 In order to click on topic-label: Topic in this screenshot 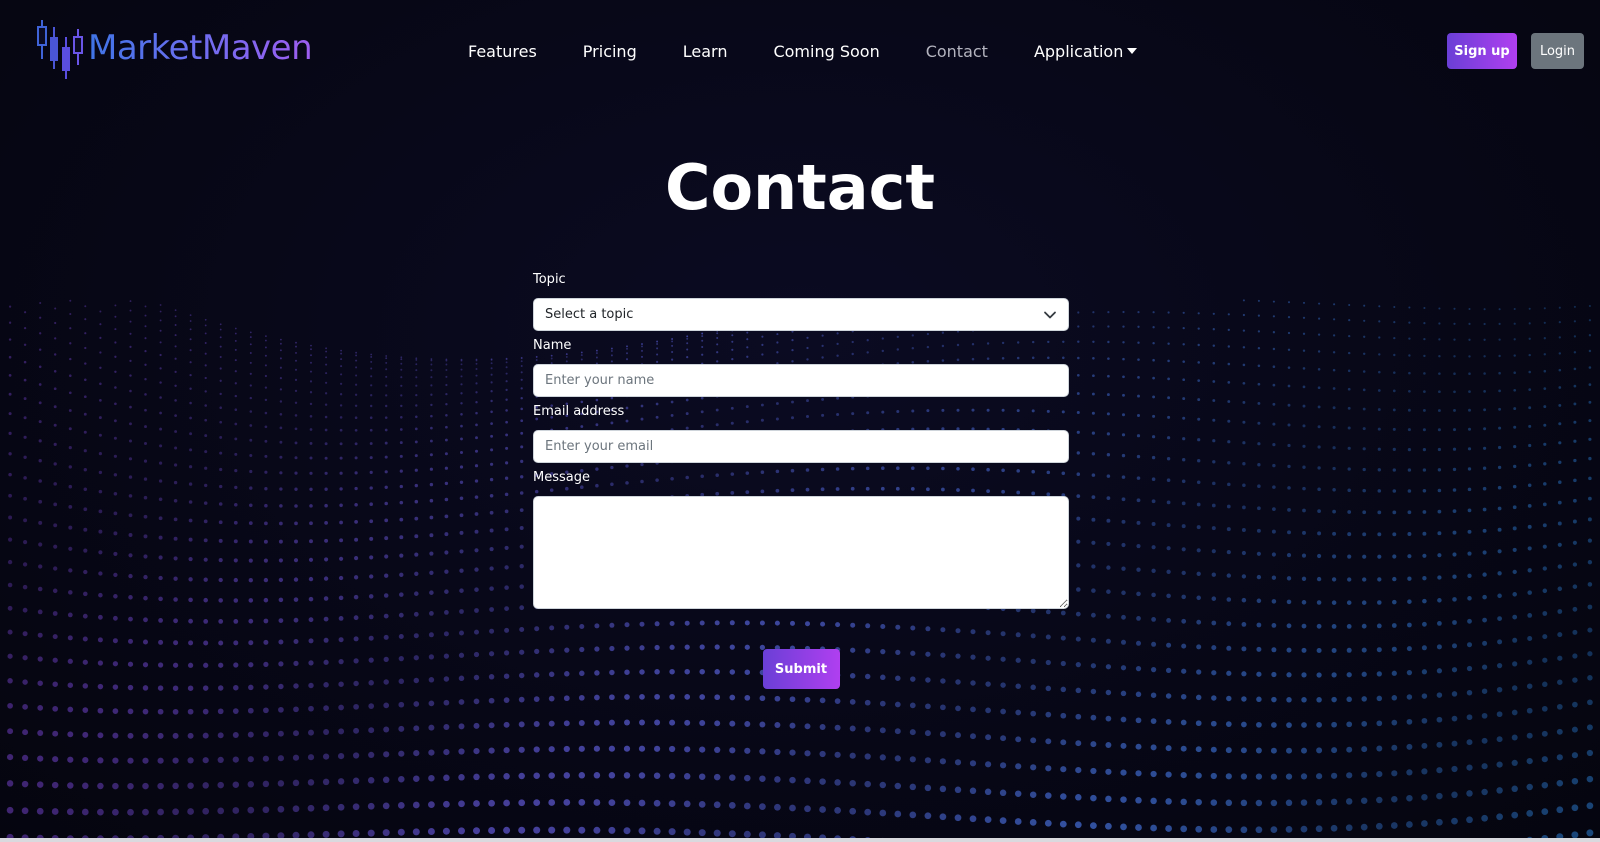, I will do `click(549, 279)`.